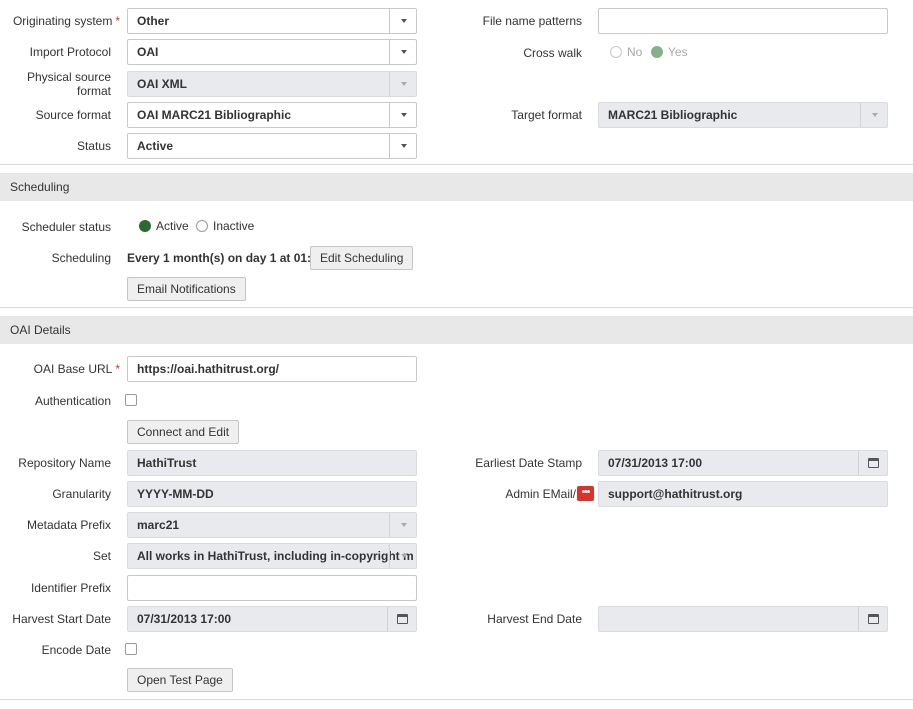  I want to click on admin-email-label: Admin EMail/, so click(540, 494).